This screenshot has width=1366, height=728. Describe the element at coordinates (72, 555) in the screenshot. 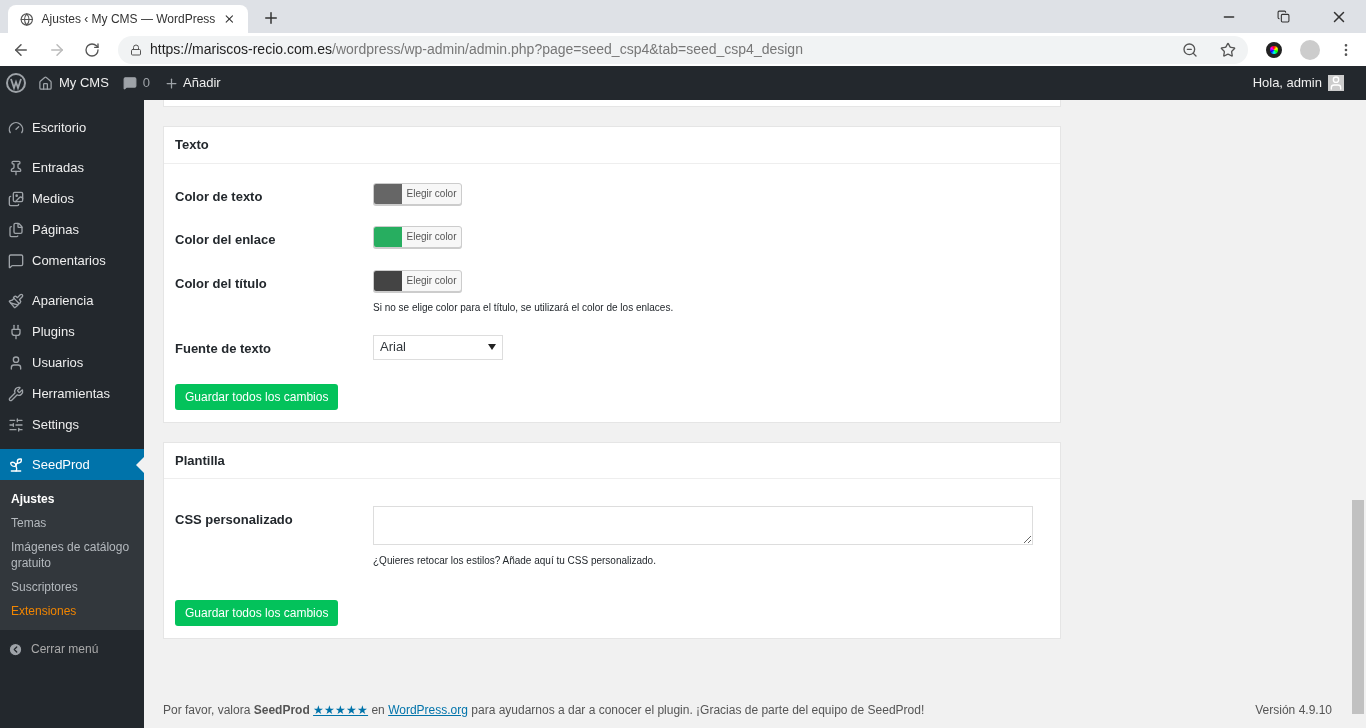

I see `submenu-item: Imágenes de catálogo gratuito` at that location.